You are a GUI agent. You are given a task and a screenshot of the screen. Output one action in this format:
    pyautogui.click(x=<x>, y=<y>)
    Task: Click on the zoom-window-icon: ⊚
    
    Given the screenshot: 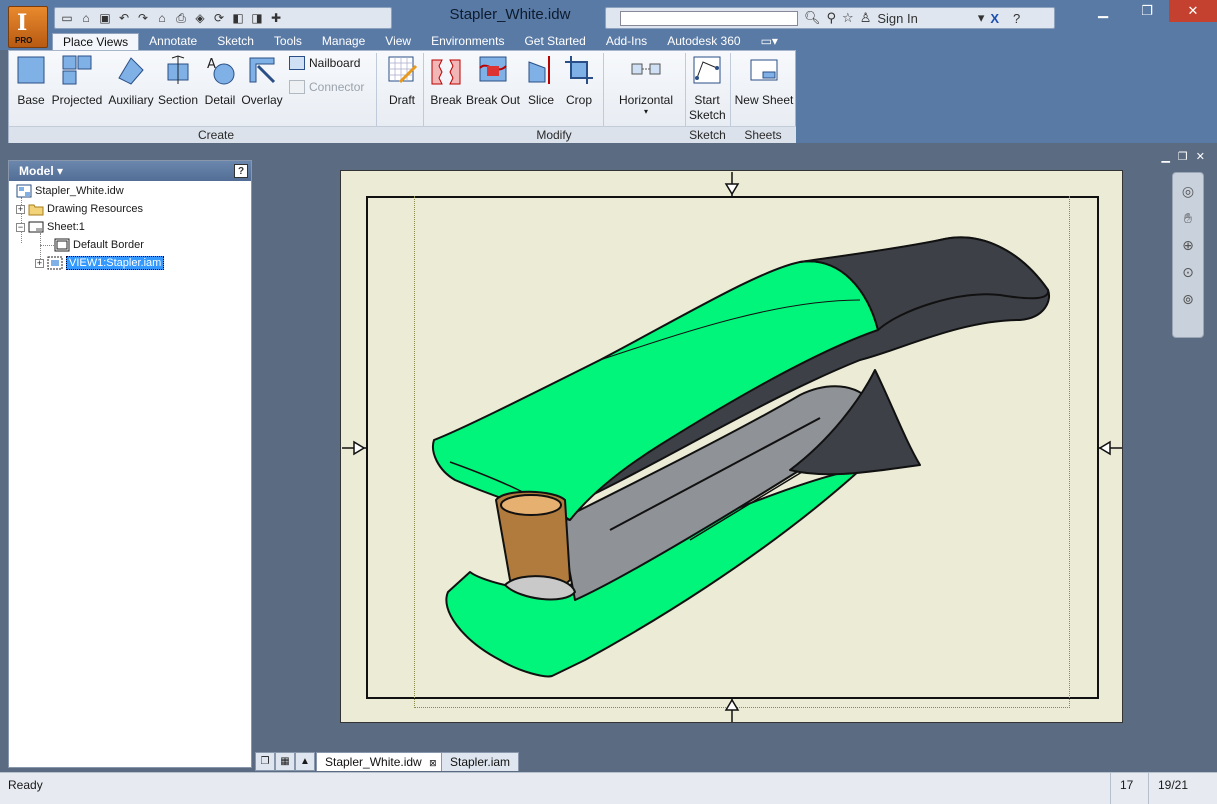 What is the action you would take?
    pyautogui.click(x=1188, y=299)
    